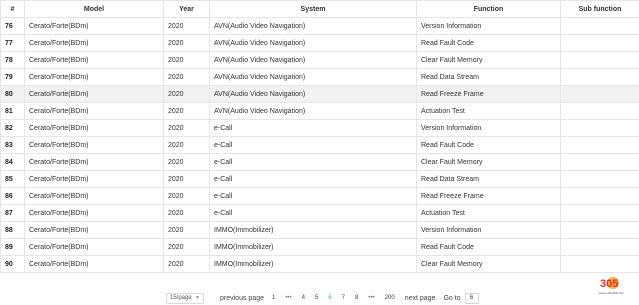 Image resolution: width=639 pixels, height=305 pixels. What do you see at coordinates (12, 43) in the screenshot?
I see `row-number: 77` at bounding box center [12, 43].